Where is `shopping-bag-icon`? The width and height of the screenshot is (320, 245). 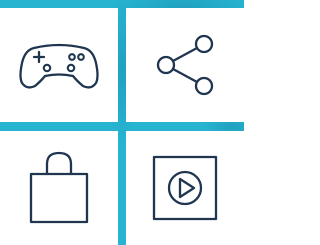
shopping-bag-icon is located at coordinates (59, 187).